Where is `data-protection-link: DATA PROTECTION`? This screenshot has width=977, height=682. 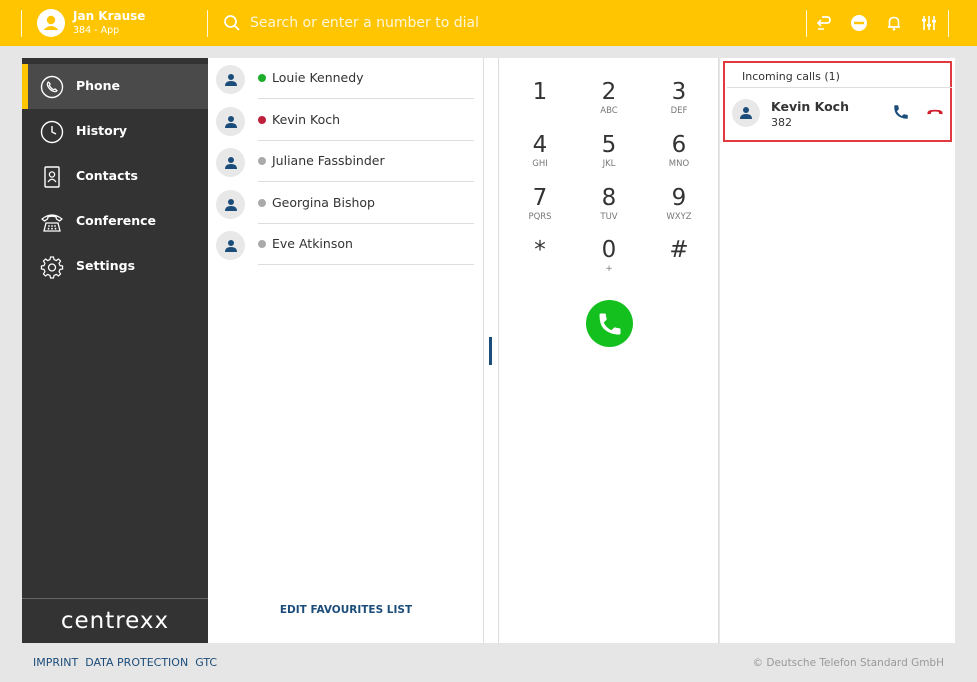
data-protection-link: DATA PROTECTION is located at coordinates (136, 662).